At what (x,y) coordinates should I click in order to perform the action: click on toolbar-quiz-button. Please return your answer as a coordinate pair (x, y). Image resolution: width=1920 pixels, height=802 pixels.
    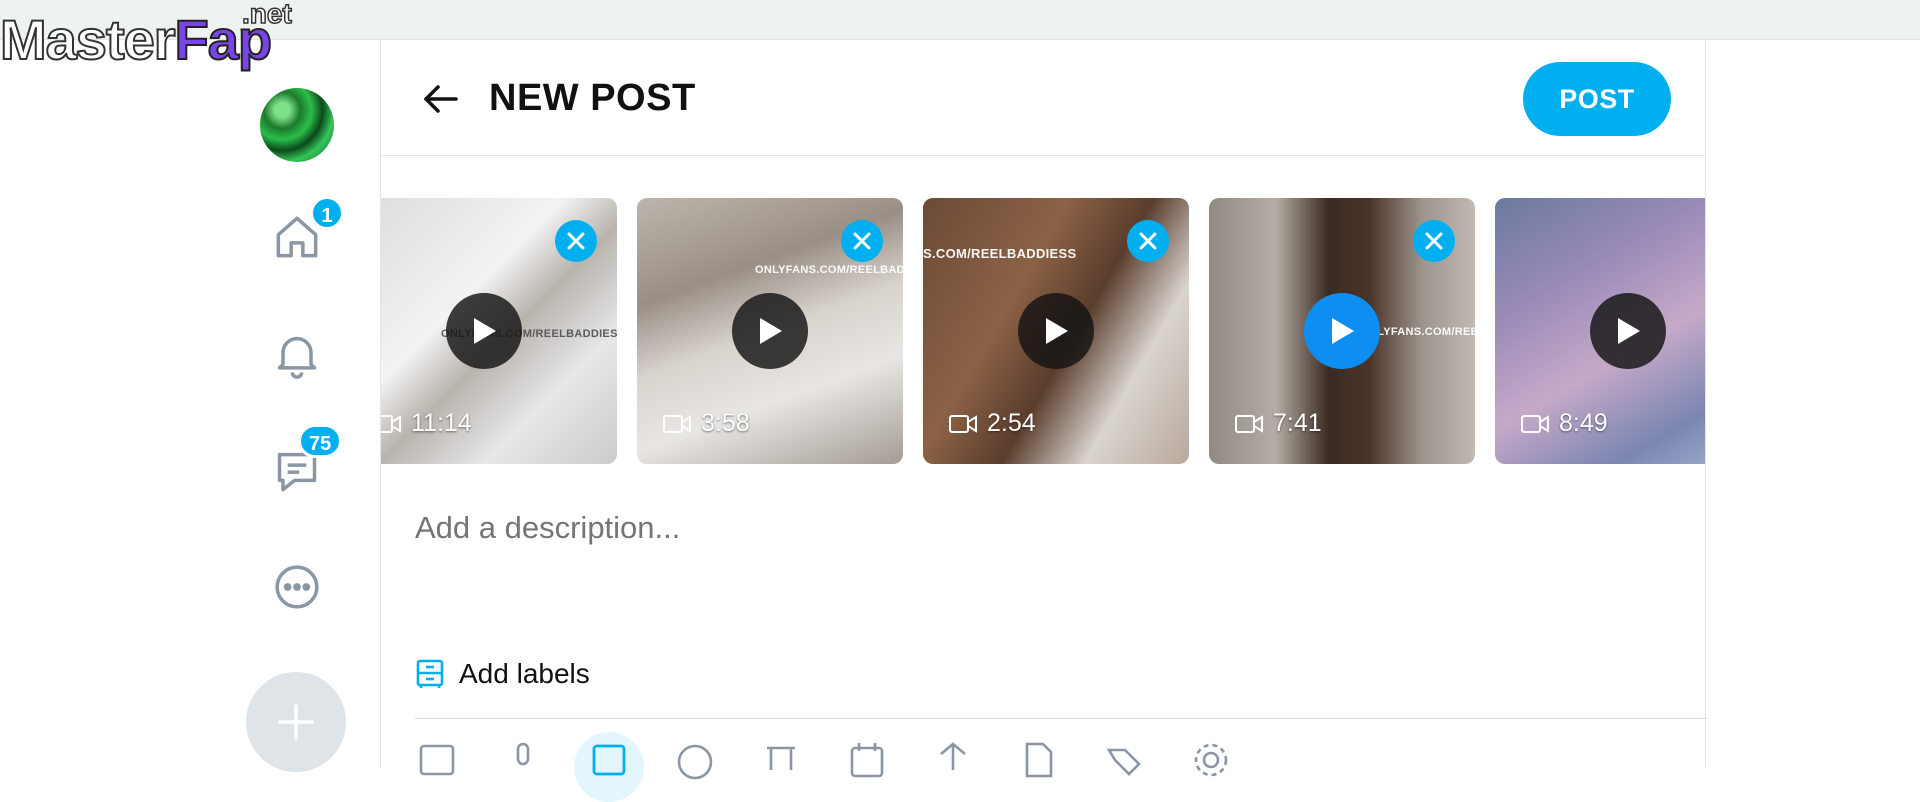
    Looking at the image, I should click on (781, 770).